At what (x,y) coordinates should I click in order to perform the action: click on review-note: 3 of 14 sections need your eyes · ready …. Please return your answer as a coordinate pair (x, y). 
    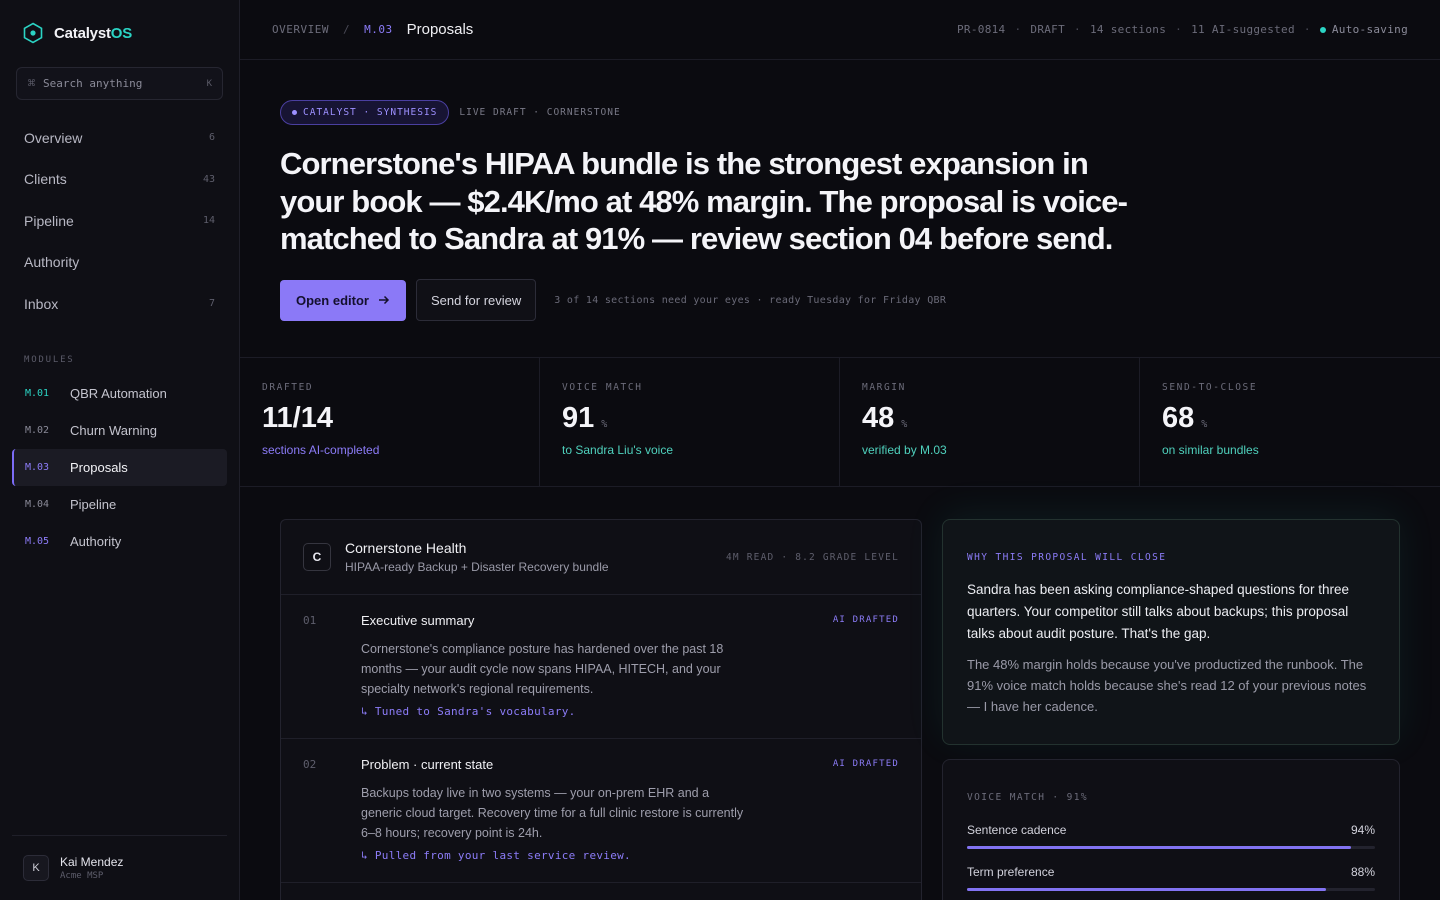
    Looking at the image, I should click on (750, 300).